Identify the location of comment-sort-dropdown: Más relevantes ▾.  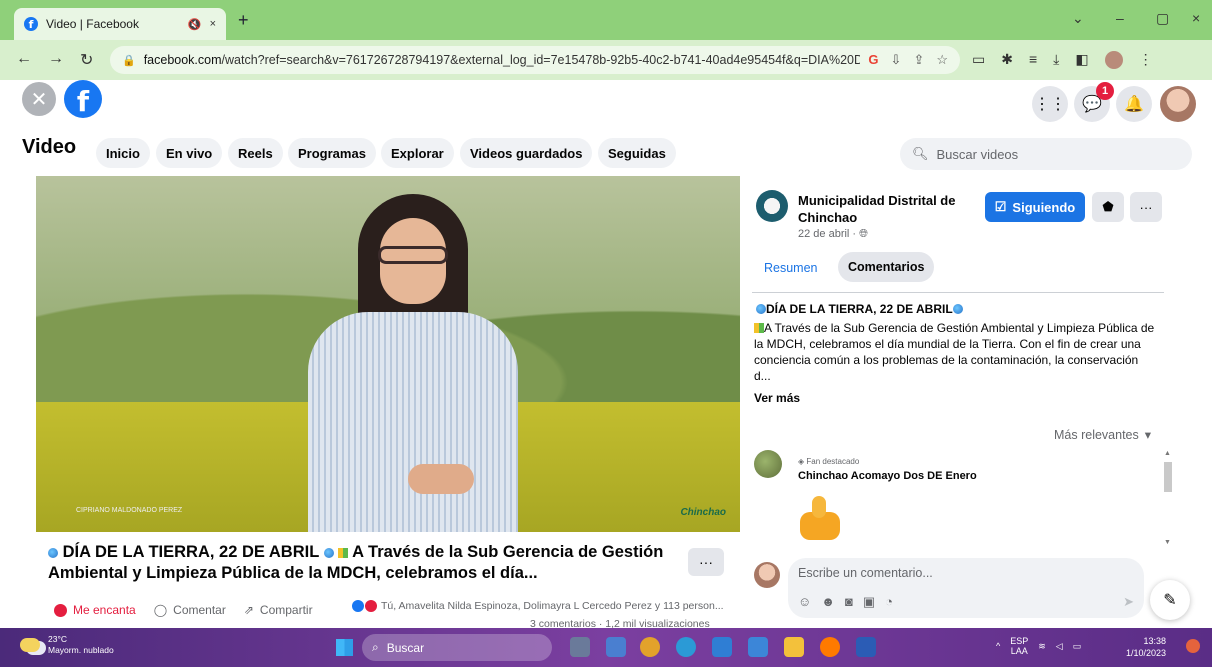
(1102, 435).